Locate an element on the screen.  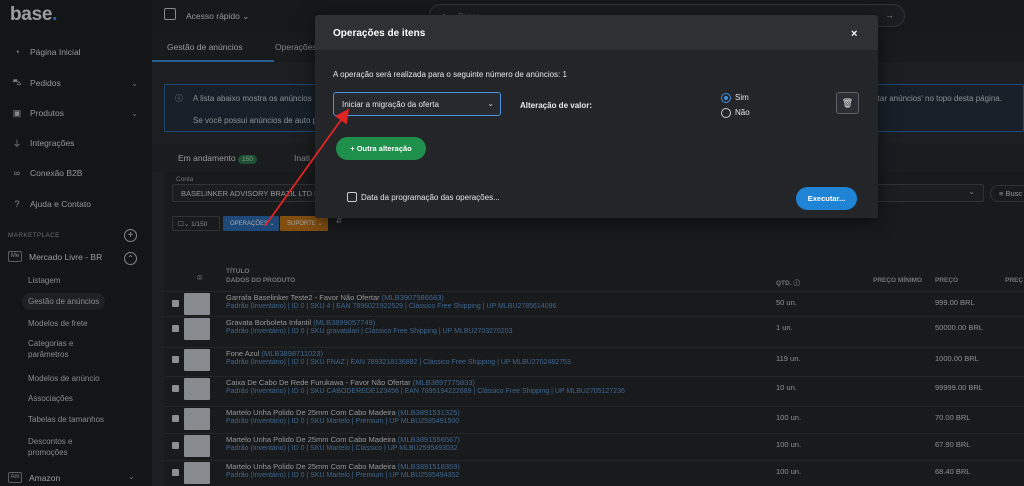
annotation-arrow is located at coordinates (307, 167).